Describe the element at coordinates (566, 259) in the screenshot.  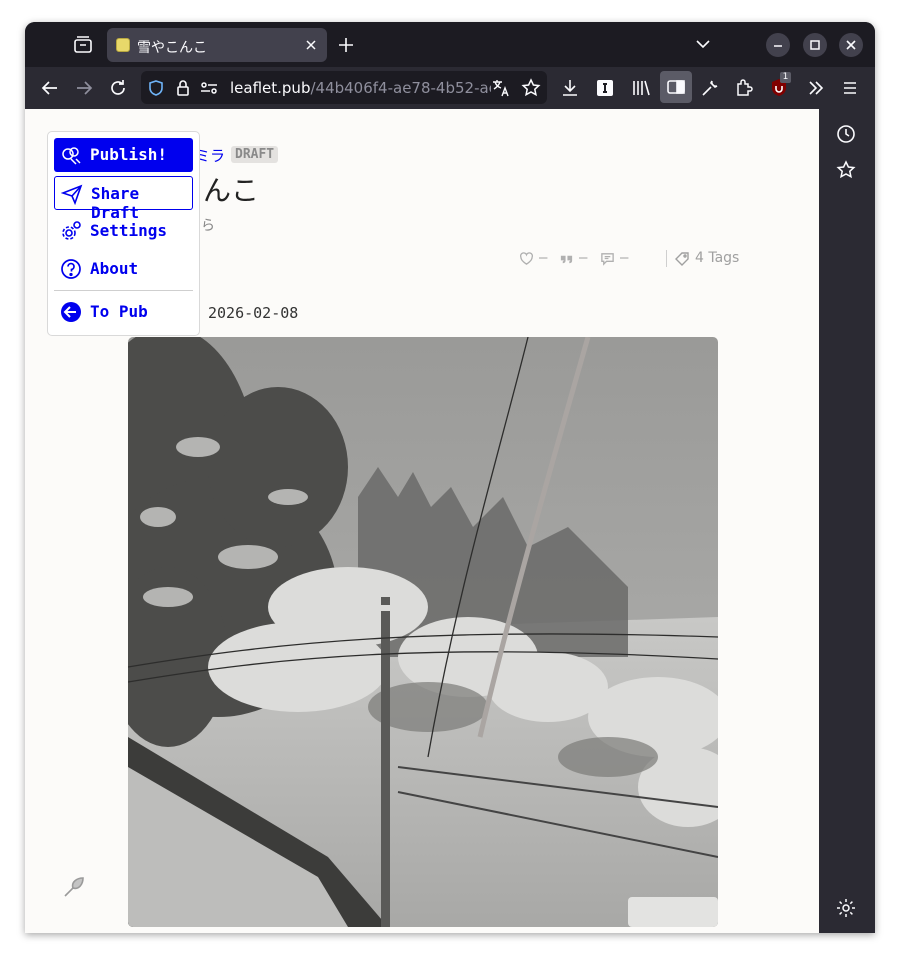
I see `quote-icon` at that location.